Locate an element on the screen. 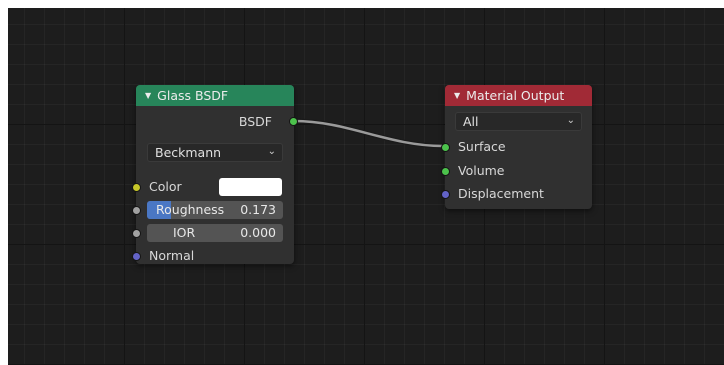 The height and width of the screenshot is (365, 724). color-label: Color is located at coordinates (165, 186).